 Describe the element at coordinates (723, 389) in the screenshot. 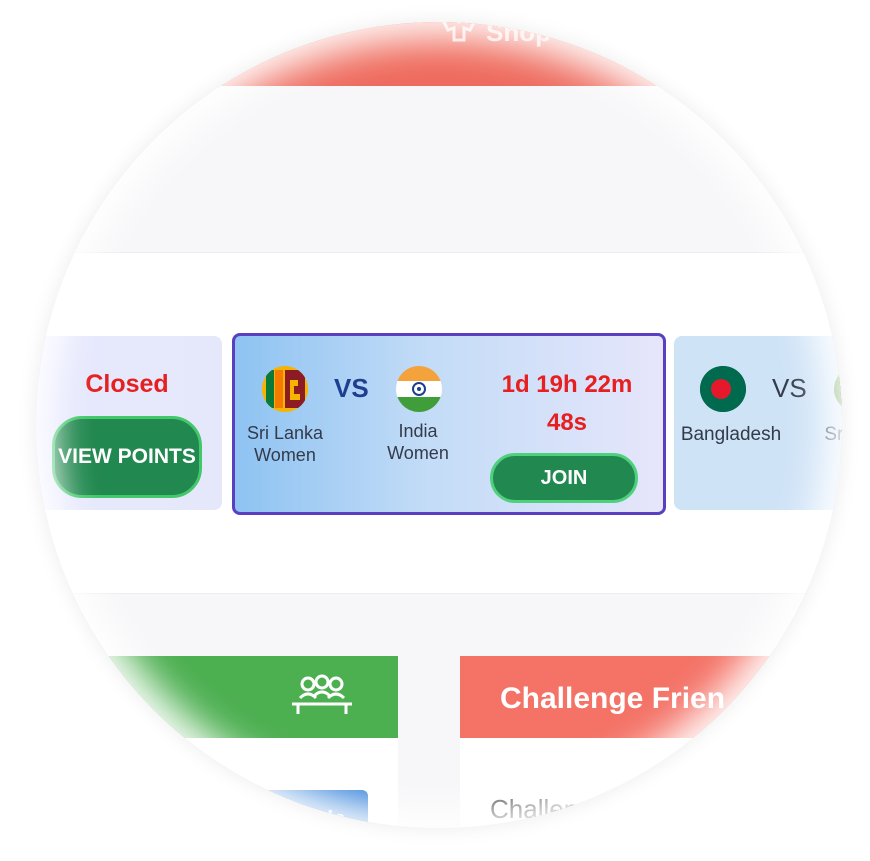

I see `bangladesh-flag-icon` at that location.